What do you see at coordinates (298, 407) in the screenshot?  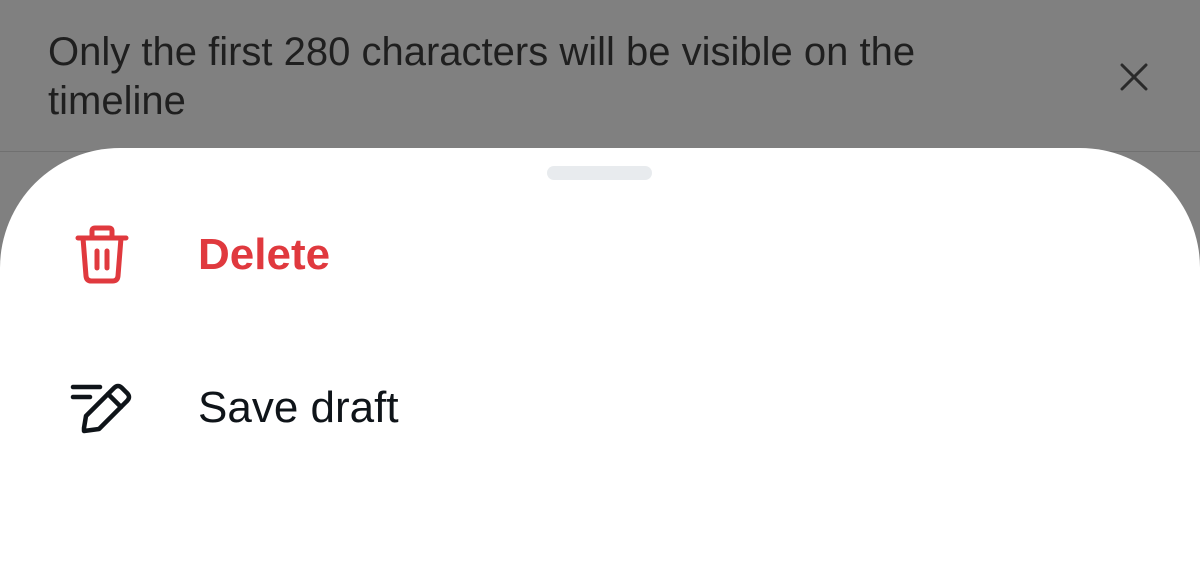 I see `save-draft-label: Save draft` at bounding box center [298, 407].